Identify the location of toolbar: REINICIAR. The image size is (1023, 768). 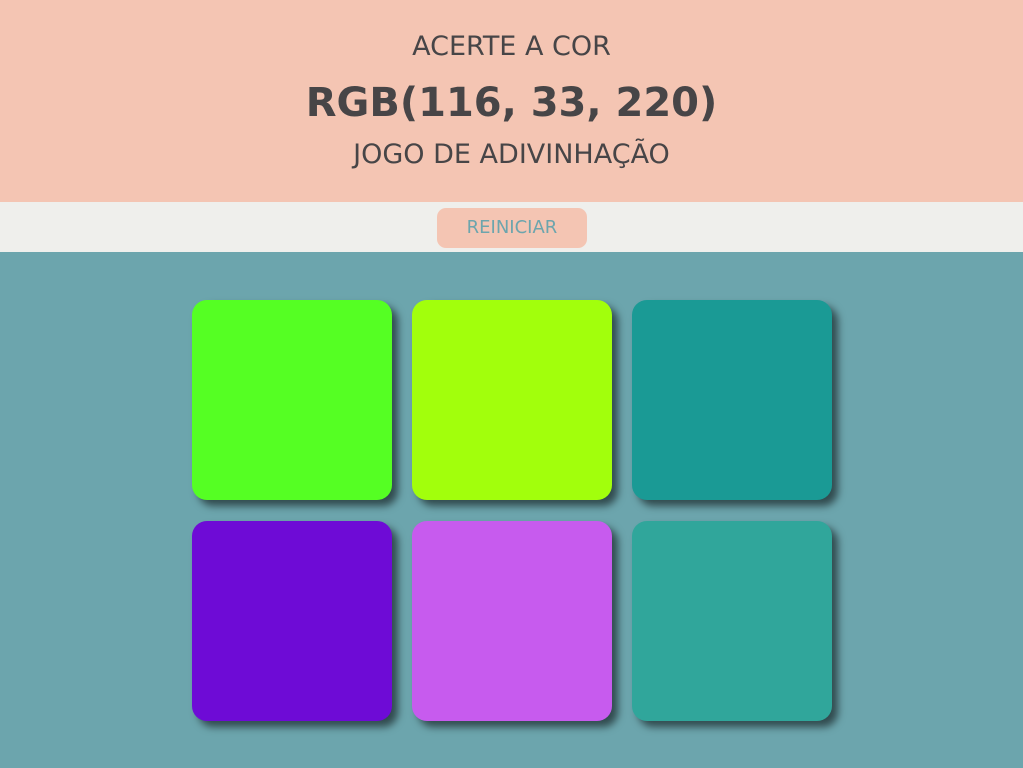
(511, 227).